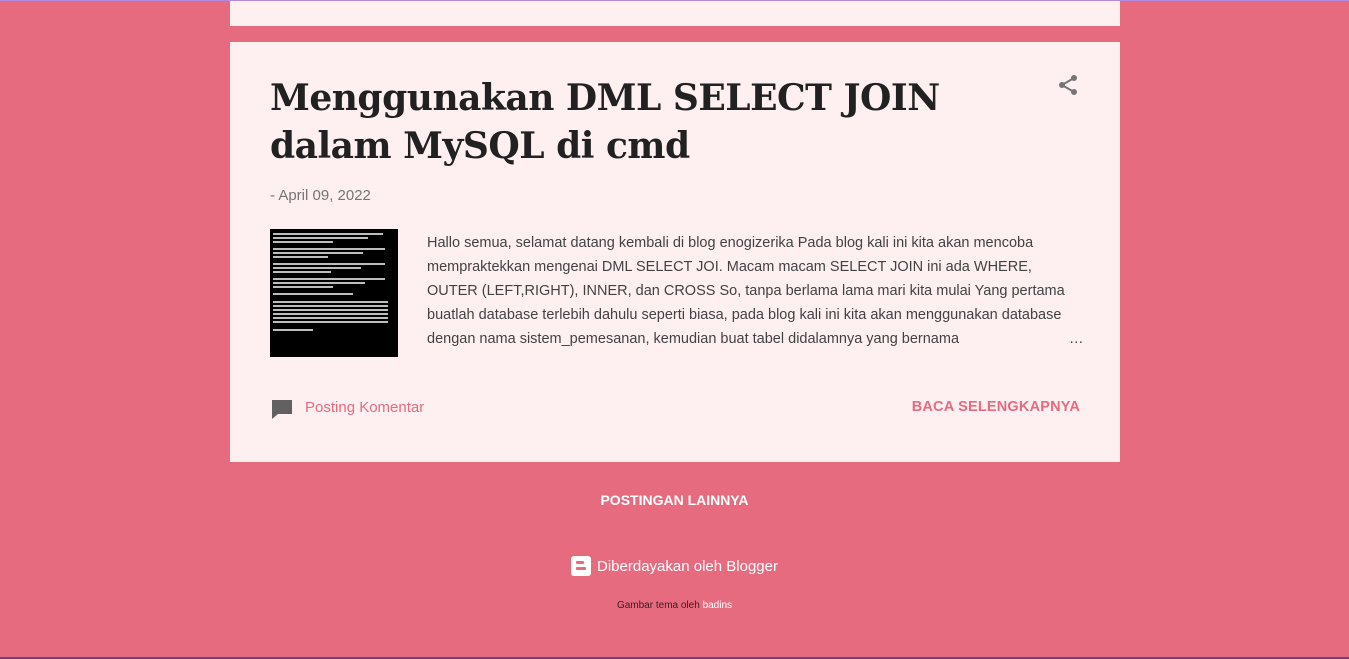 This screenshot has height=659, width=1349. I want to click on theme-credit: Gambar tema oleh badins, so click(674, 605).